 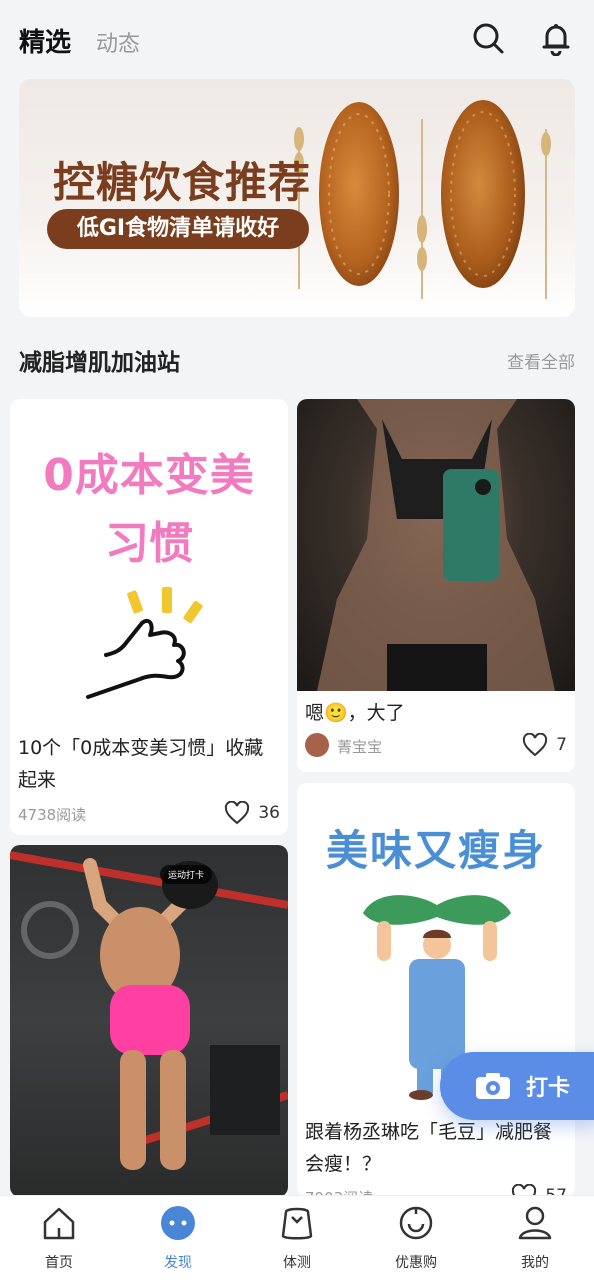 What do you see at coordinates (178, 229) in the screenshot?
I see `banner-subtitle: 低GI食物清单请收好` at bounding box center [178, 229].